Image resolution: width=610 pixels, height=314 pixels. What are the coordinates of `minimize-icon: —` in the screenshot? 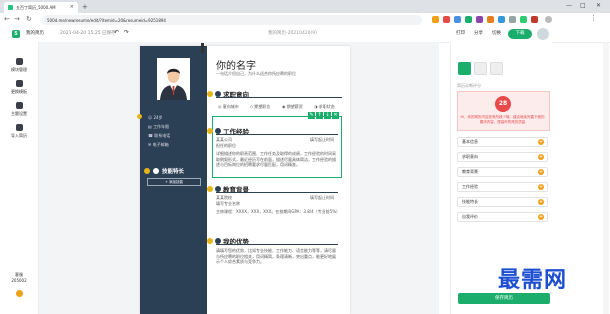 It's located at (569, 5).